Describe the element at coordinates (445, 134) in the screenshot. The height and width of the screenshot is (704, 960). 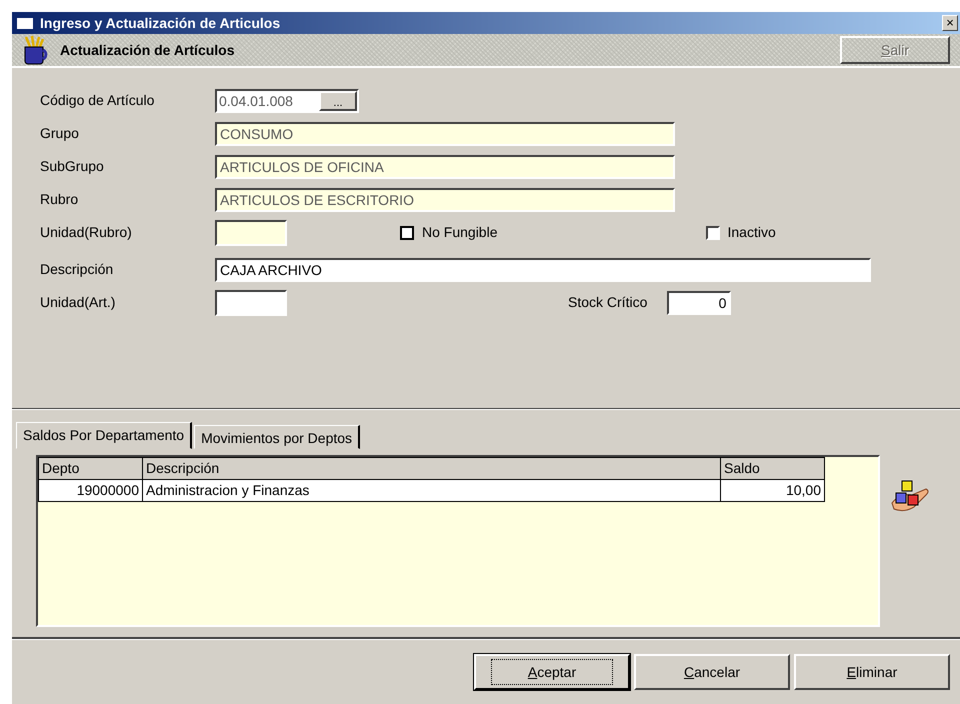
I see `input-field: CONSUMO` at that location.